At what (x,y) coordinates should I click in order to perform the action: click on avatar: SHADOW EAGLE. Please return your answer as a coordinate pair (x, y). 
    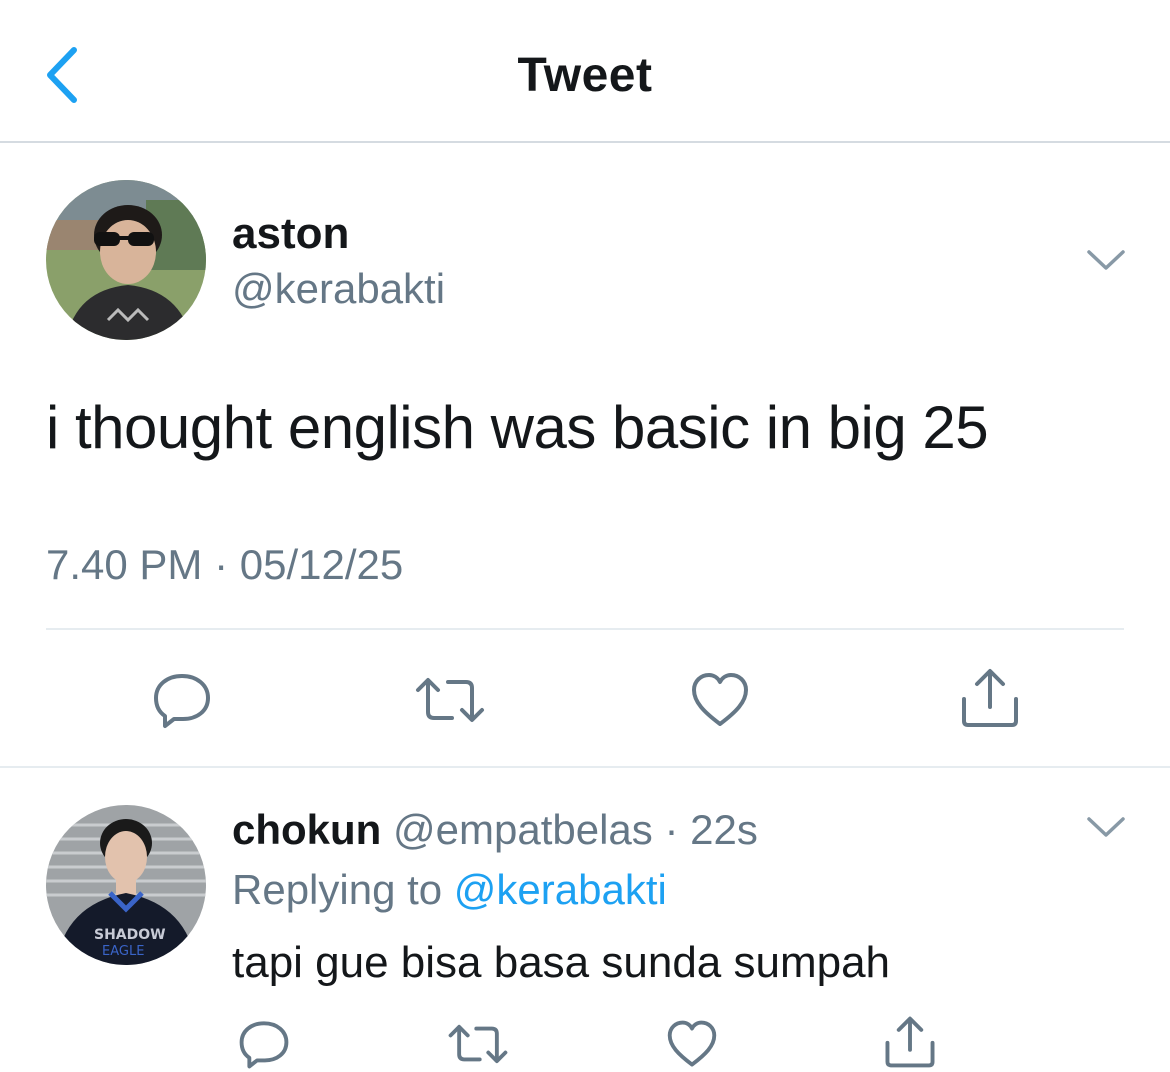
    Looking at the image, I should click on (126, 885).